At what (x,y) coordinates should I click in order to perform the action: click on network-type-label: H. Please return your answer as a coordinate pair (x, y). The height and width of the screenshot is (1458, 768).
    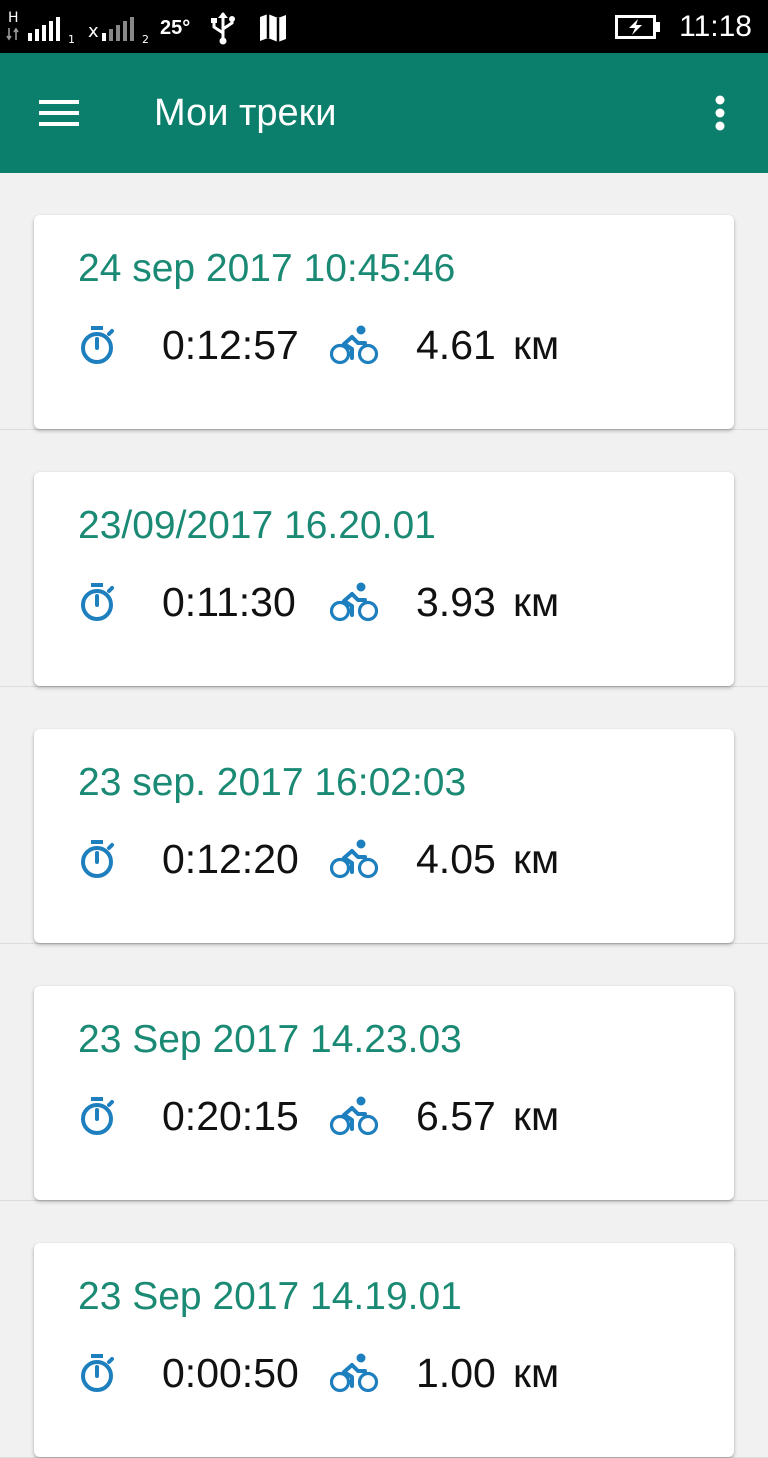
    Looking at the image, I should click on (13, 18).